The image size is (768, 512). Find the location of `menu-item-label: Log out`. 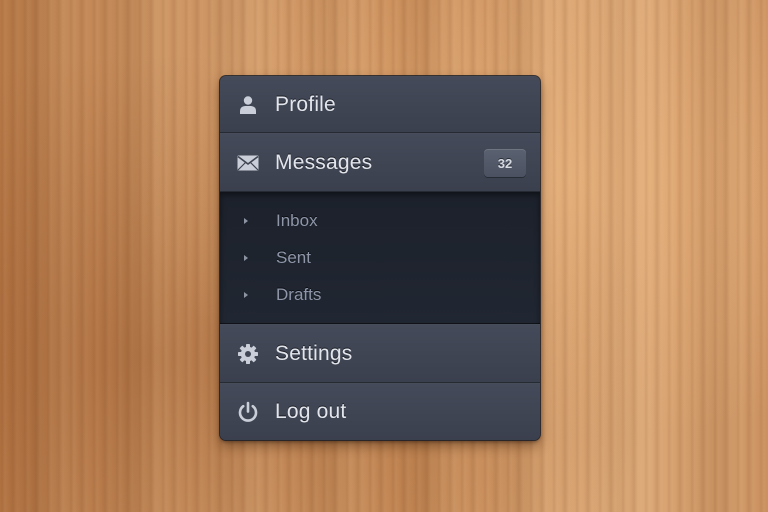

menu-item-label: Log out is located at coordinates (311, 411).